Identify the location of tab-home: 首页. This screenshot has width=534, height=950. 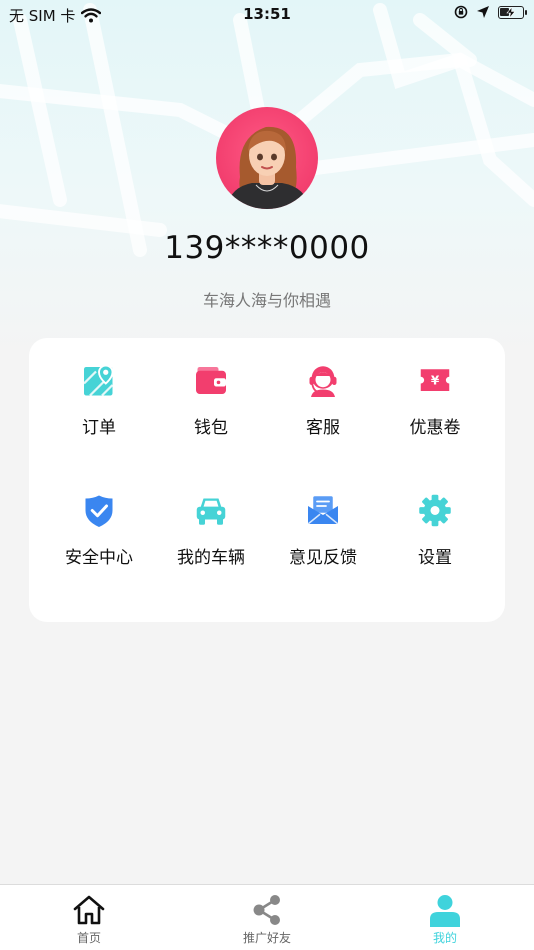
(89, 917).